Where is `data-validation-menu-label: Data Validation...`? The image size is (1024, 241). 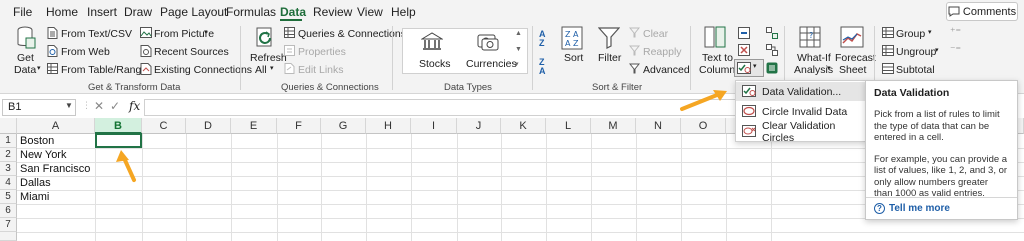
data-validation-menu-label: Data Validation... is located at coordinates (802, 91).